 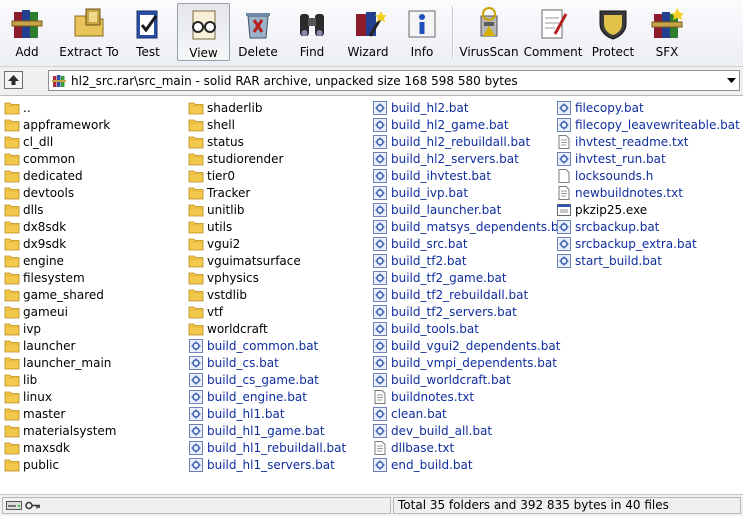 I want to click on view-button: View, so click(x=203, y=32).